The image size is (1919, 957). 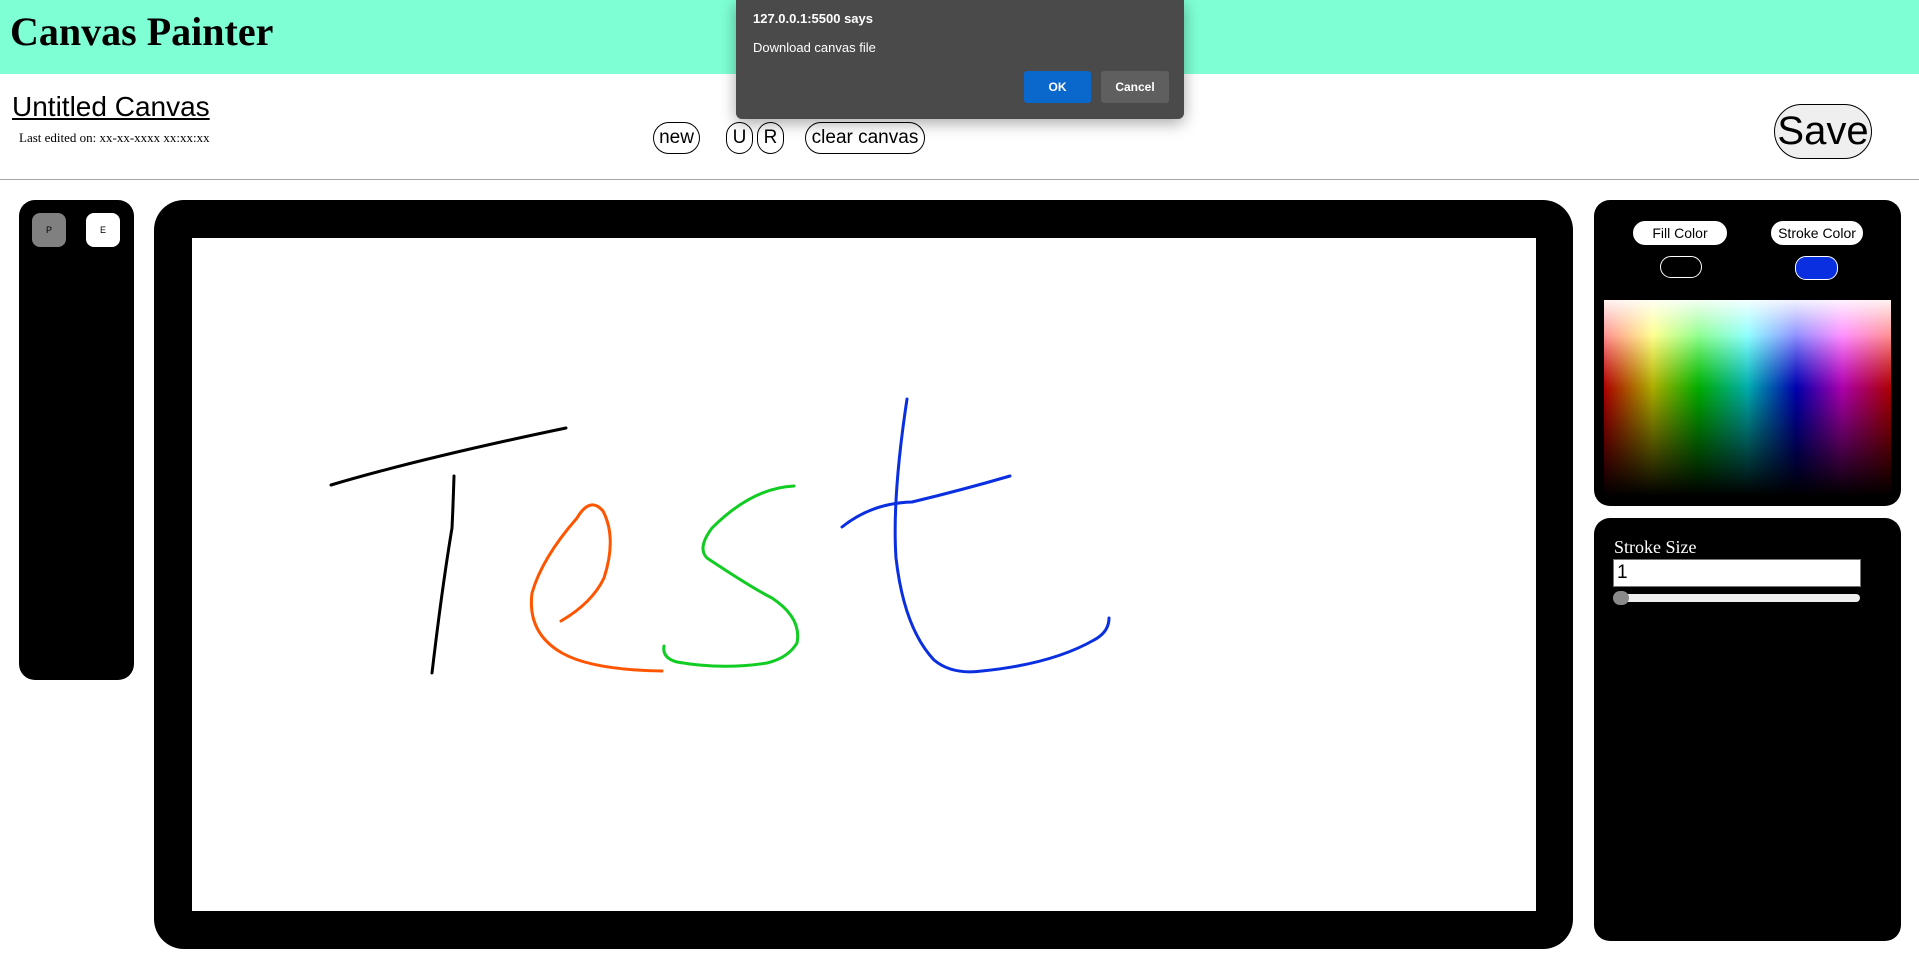 I want to click on stroke-size-slider, so click(x=1738, y=598).